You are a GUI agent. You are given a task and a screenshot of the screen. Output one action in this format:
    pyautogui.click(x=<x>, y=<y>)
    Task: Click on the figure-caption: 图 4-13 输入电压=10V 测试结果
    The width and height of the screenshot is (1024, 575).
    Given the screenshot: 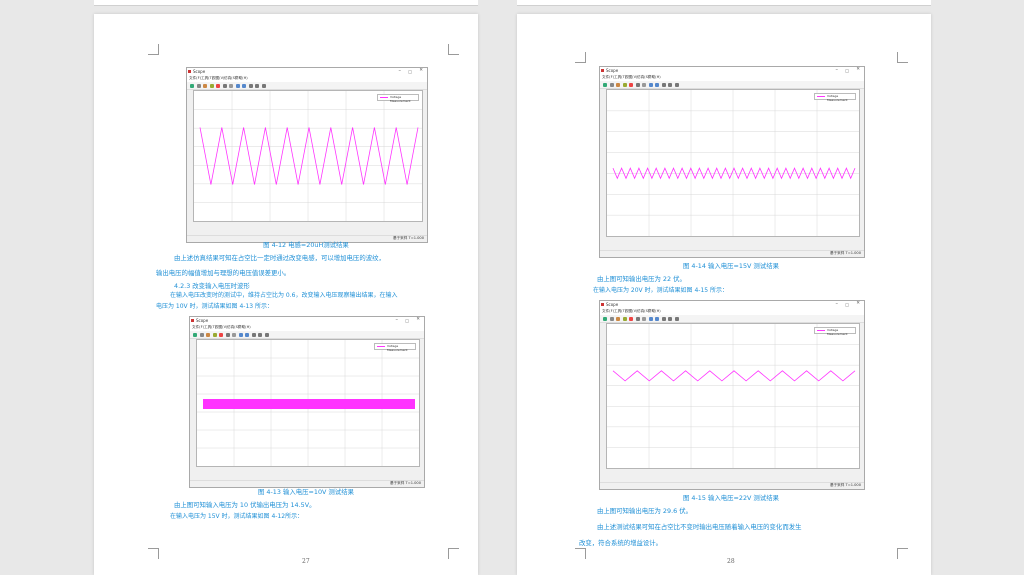 What is the action you would take?
    pyautogui.click(x=306, y=492)
    